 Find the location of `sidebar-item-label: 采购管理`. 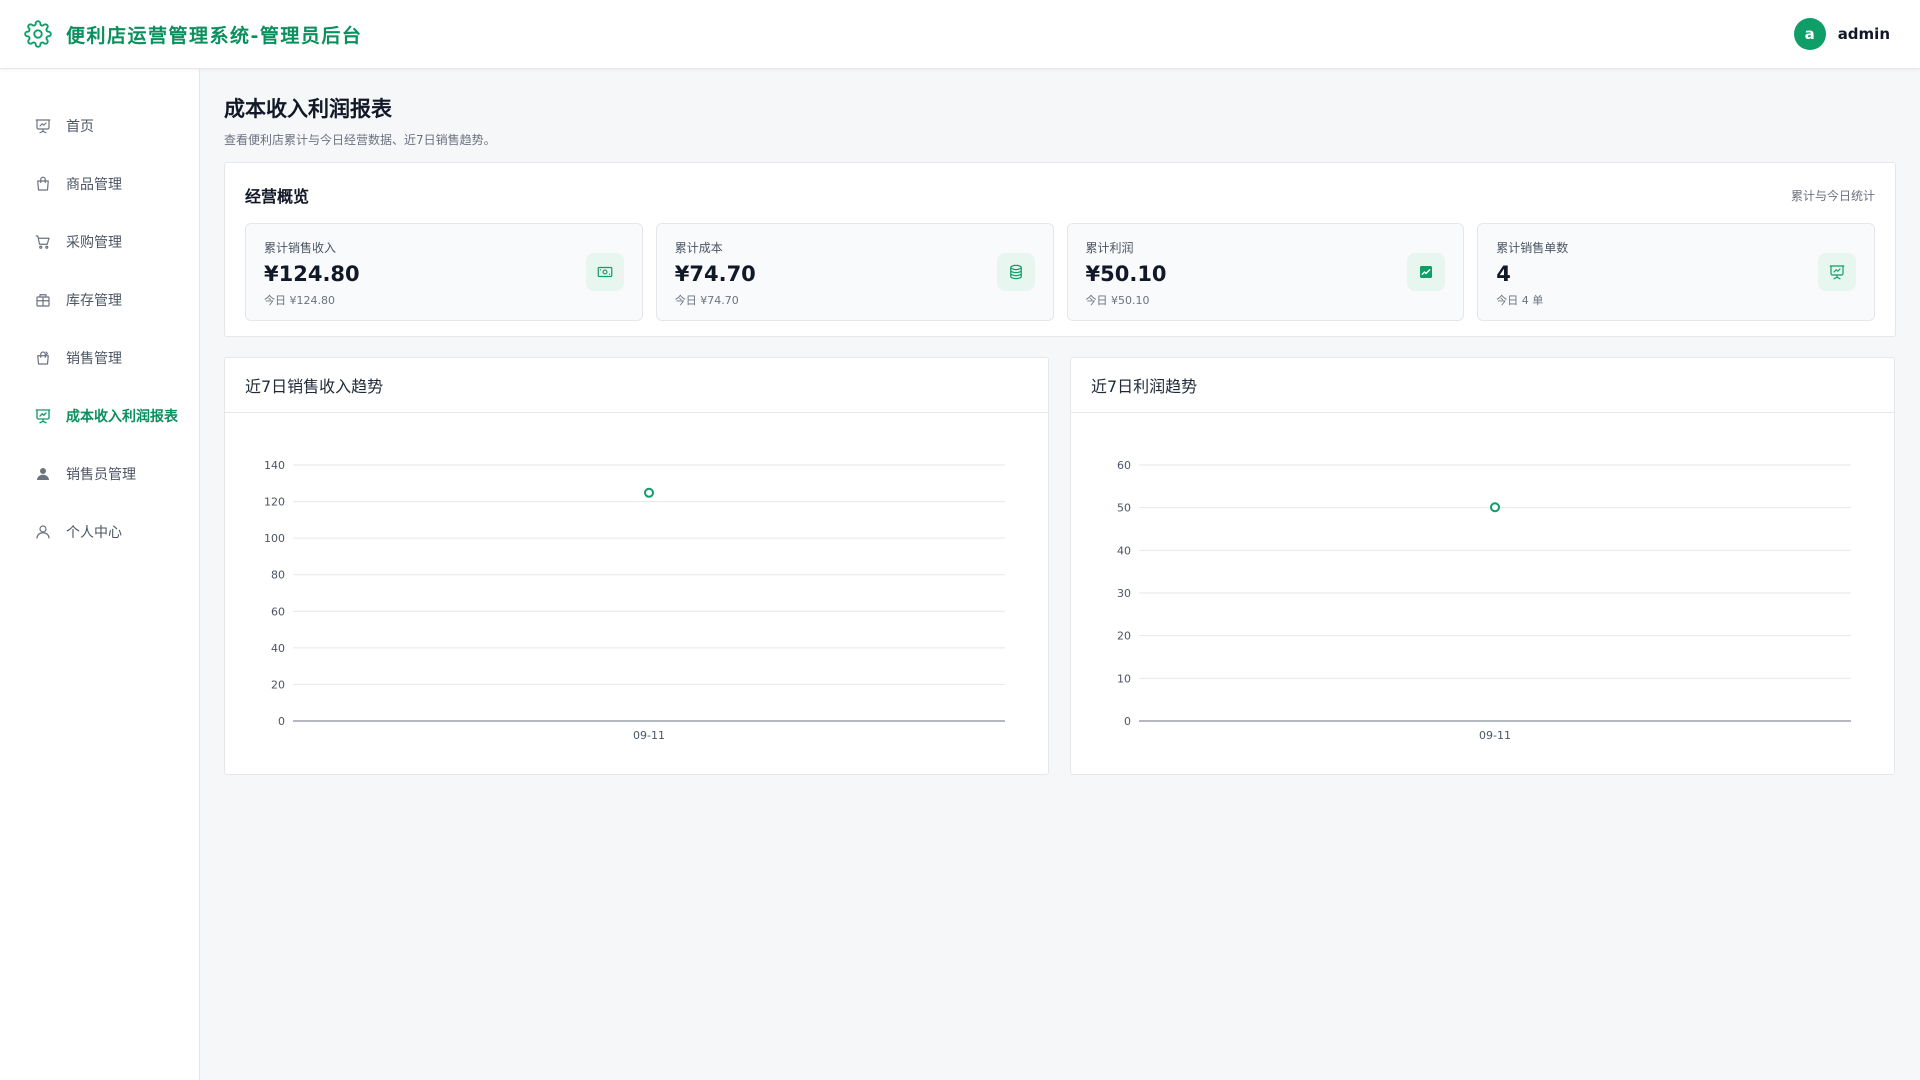

sidebar-item-label: 采购管理 is located at coordinates (94, 243).